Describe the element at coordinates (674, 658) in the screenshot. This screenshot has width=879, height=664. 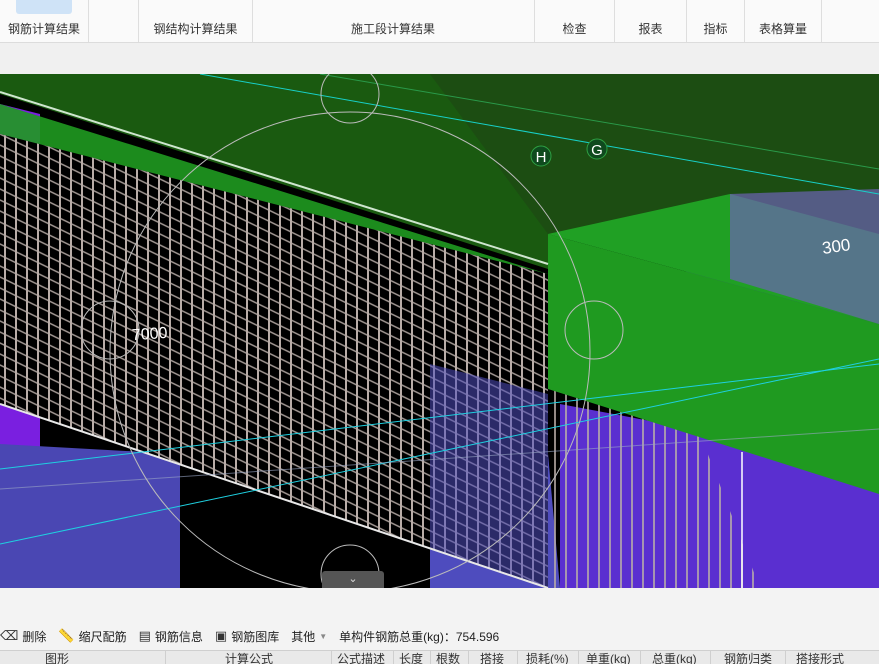
I see `col-header: 总重(kg)` at that location.